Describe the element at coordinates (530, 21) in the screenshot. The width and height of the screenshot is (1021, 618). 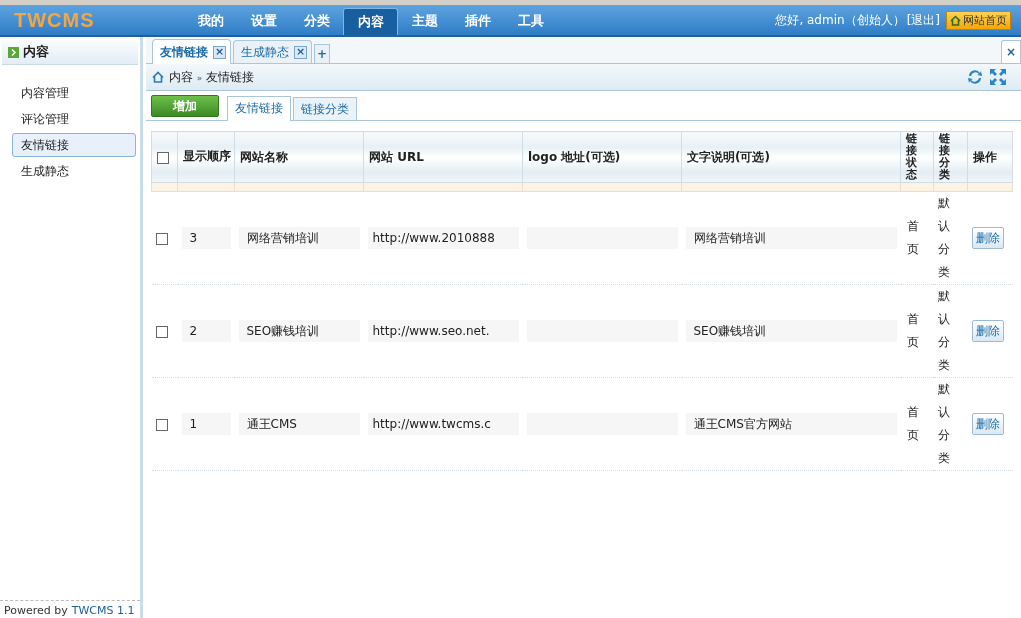
I see `nav-tab: 工具` at that location.